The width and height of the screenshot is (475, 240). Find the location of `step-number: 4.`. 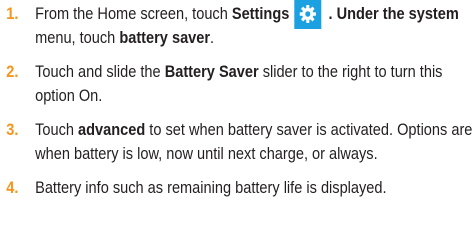

step-number: 4. is located at coordinates (12, 188).